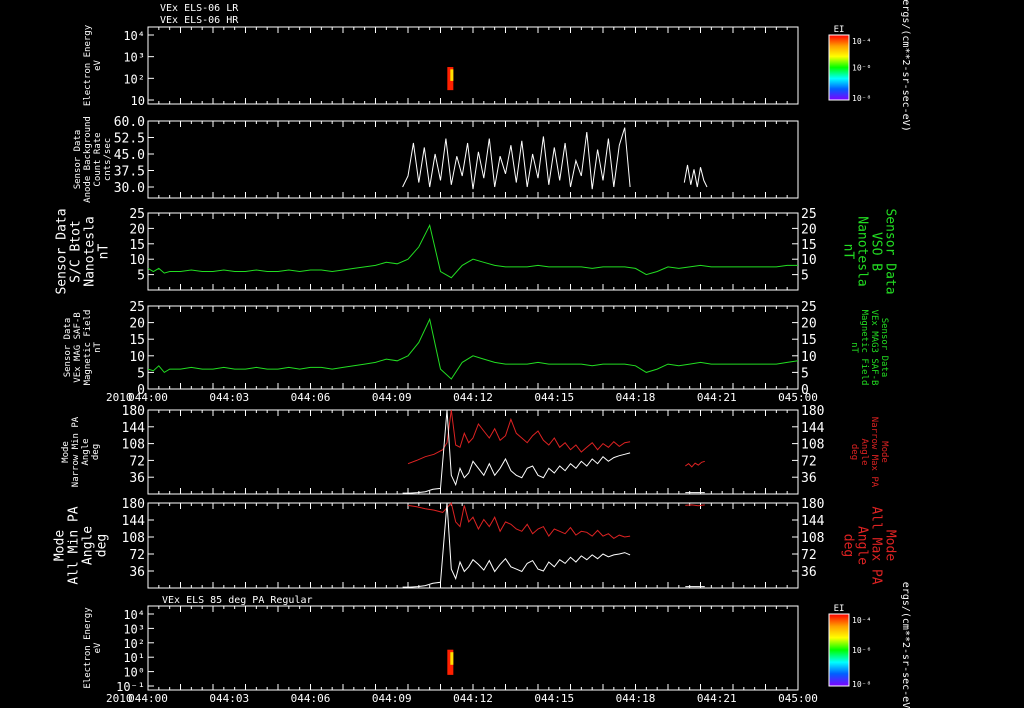  Describe the element at coordinates (636, 397) in the screenshot. I see `time-axis-1-tick-label: 044:18` at that location.